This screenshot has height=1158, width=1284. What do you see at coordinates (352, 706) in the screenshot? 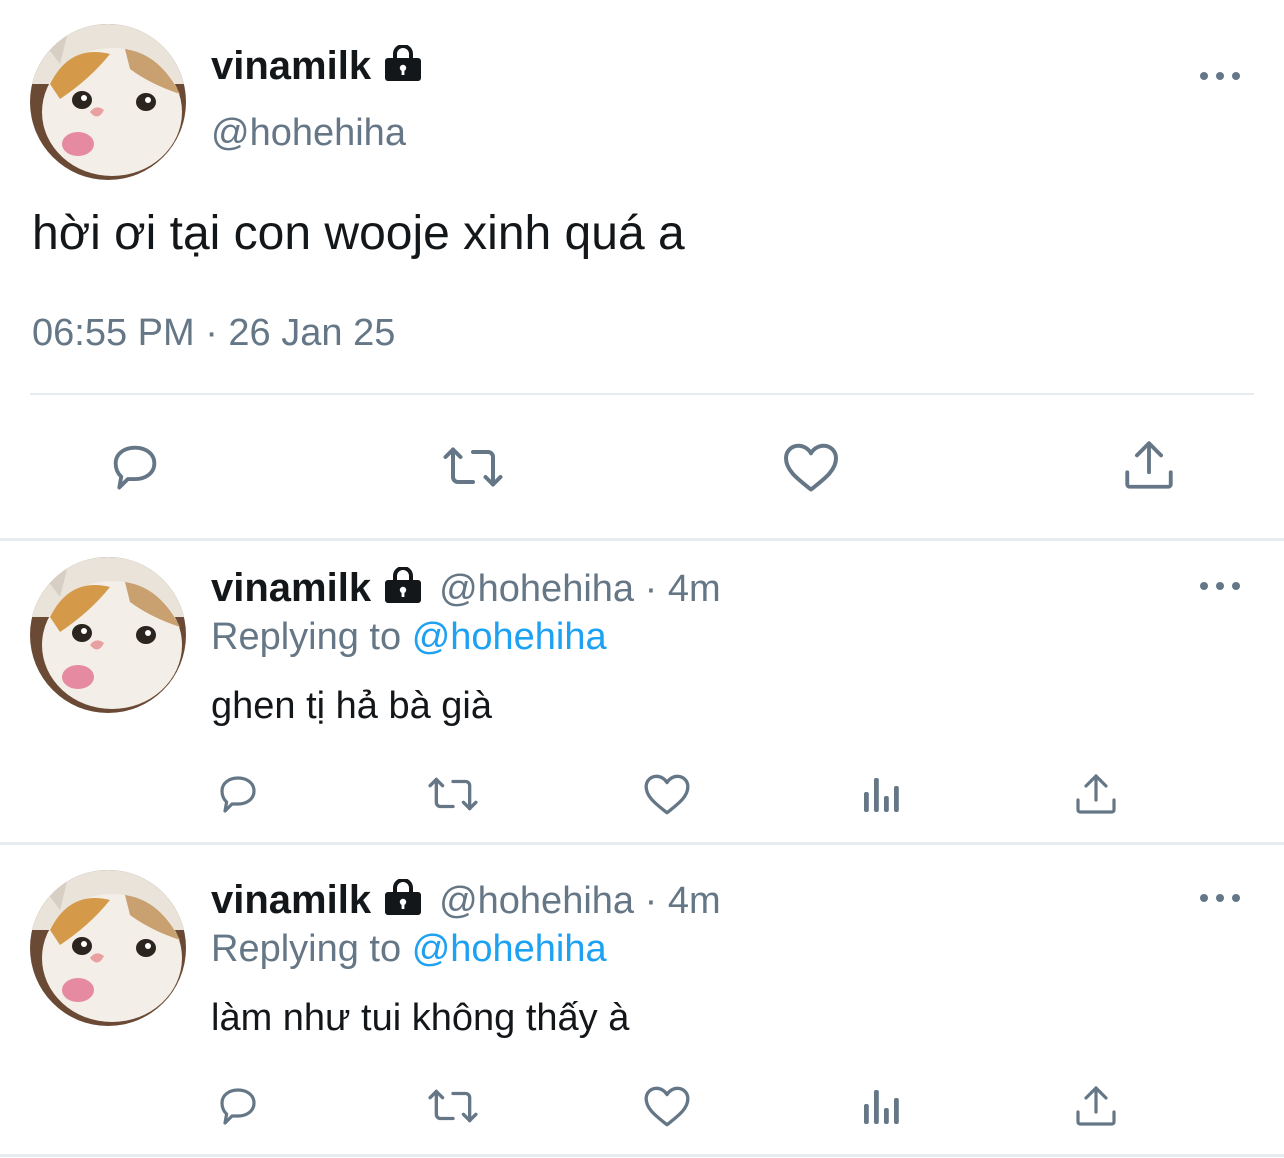
I see `reply-text: ghen tị hả bà già` at bounding box center [352, 706].